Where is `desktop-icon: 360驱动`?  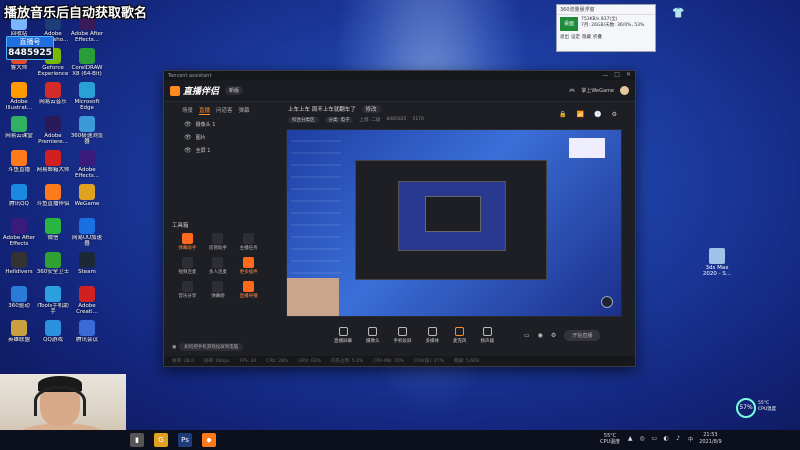
desktop-icon: 360驱动 is located at coordinates (19, 297).